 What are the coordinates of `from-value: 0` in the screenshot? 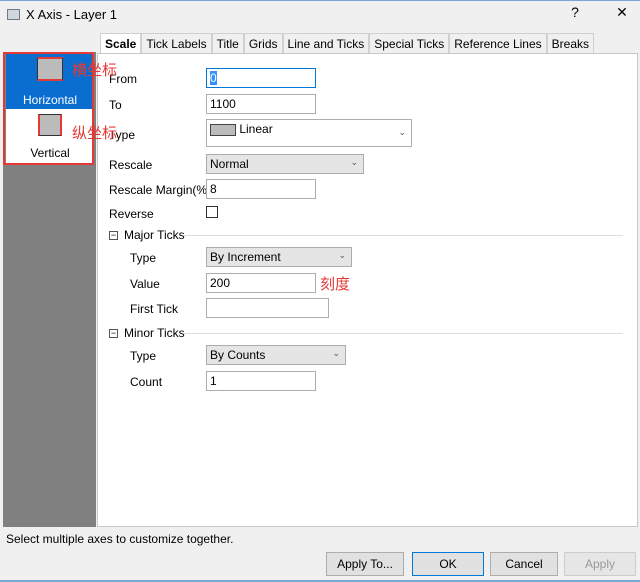 It's located at (213, 78).